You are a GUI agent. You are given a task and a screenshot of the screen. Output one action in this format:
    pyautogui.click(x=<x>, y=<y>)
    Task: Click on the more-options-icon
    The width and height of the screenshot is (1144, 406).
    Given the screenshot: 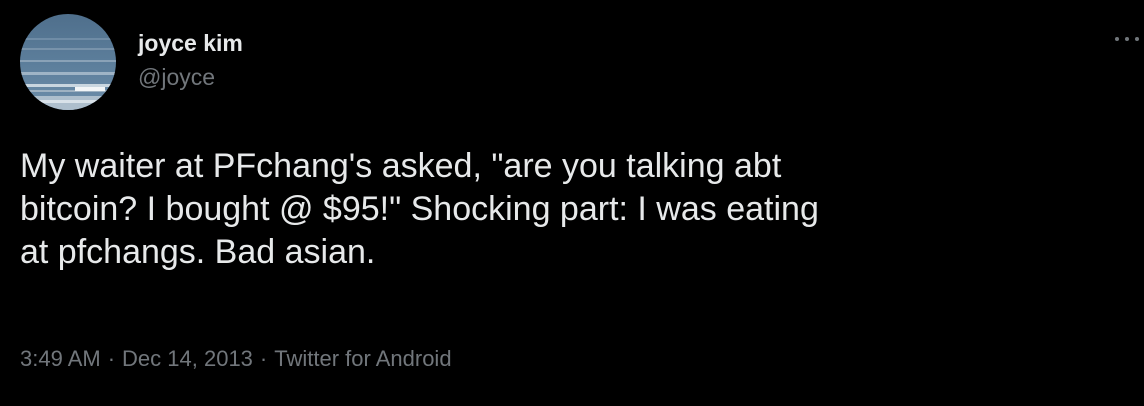 What is the action you would take?
    pyautogui.click(x=1127, y=38)
    